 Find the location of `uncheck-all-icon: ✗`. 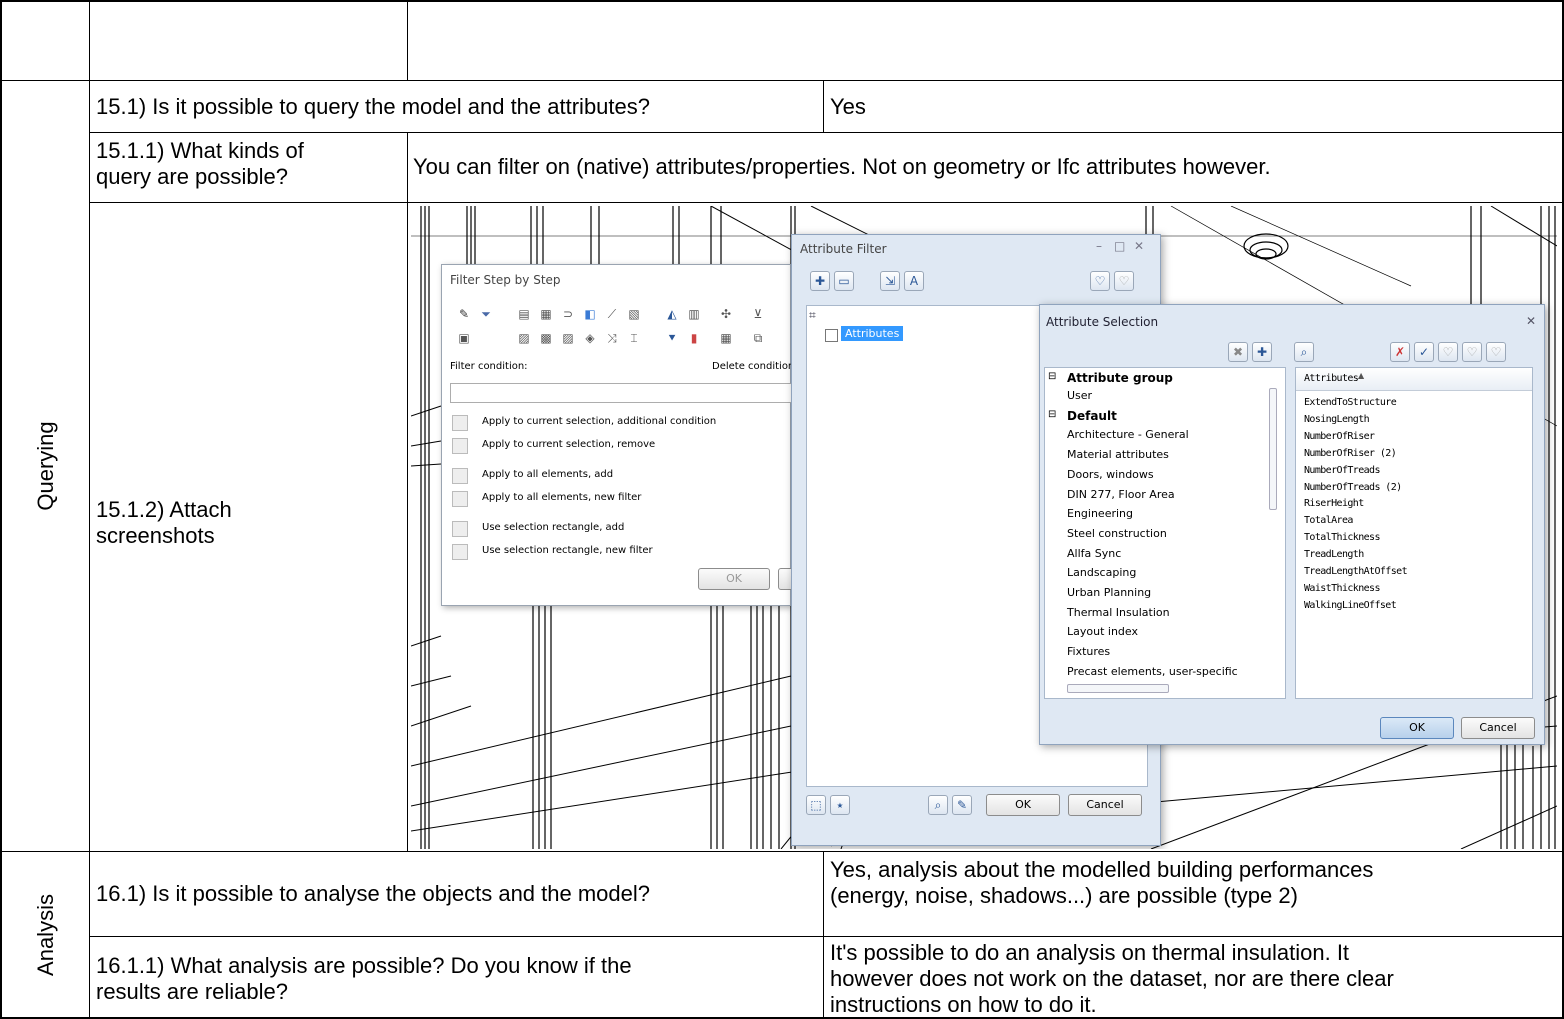

uncheck-all-icon: ✗ is located at coordinates (1400, 352).